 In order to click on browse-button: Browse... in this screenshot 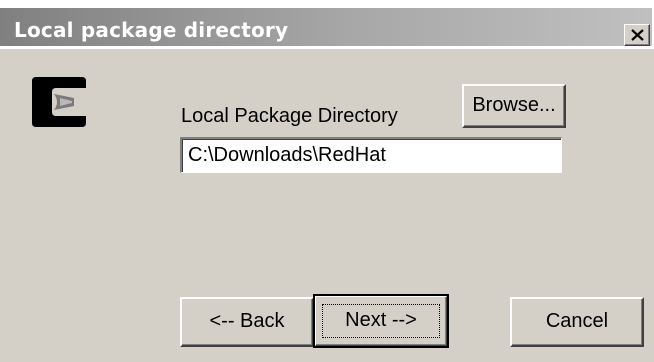, I will do `click(514, 106)`.